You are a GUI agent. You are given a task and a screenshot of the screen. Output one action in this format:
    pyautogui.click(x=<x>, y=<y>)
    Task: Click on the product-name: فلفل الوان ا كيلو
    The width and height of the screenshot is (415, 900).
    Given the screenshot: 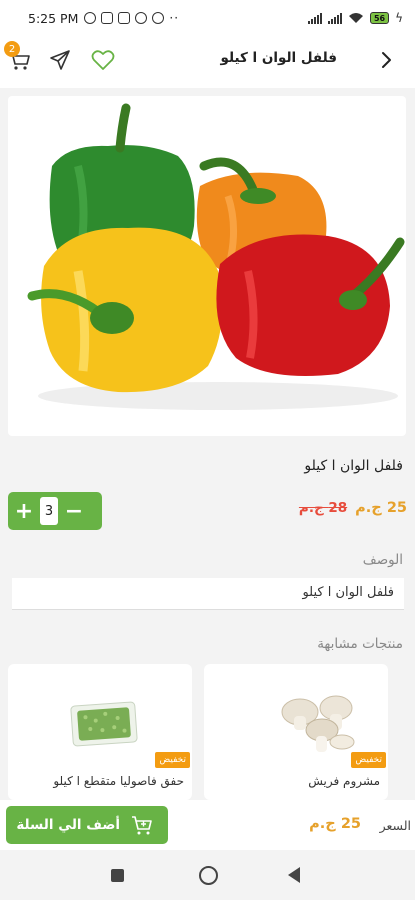 What is the action you would take?
    pyautogui.click(x=353, y=466)
    